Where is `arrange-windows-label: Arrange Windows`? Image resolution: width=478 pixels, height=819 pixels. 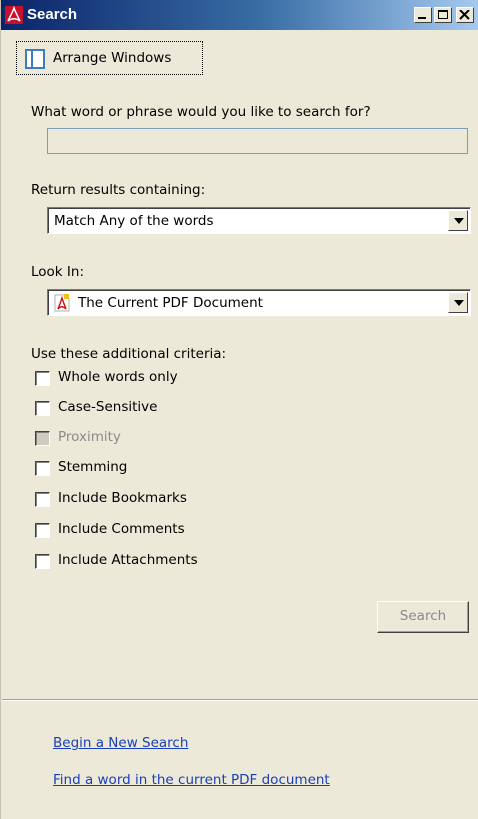 arrange-windows-label: Arrange Windows is located at coordinates (112, 58).